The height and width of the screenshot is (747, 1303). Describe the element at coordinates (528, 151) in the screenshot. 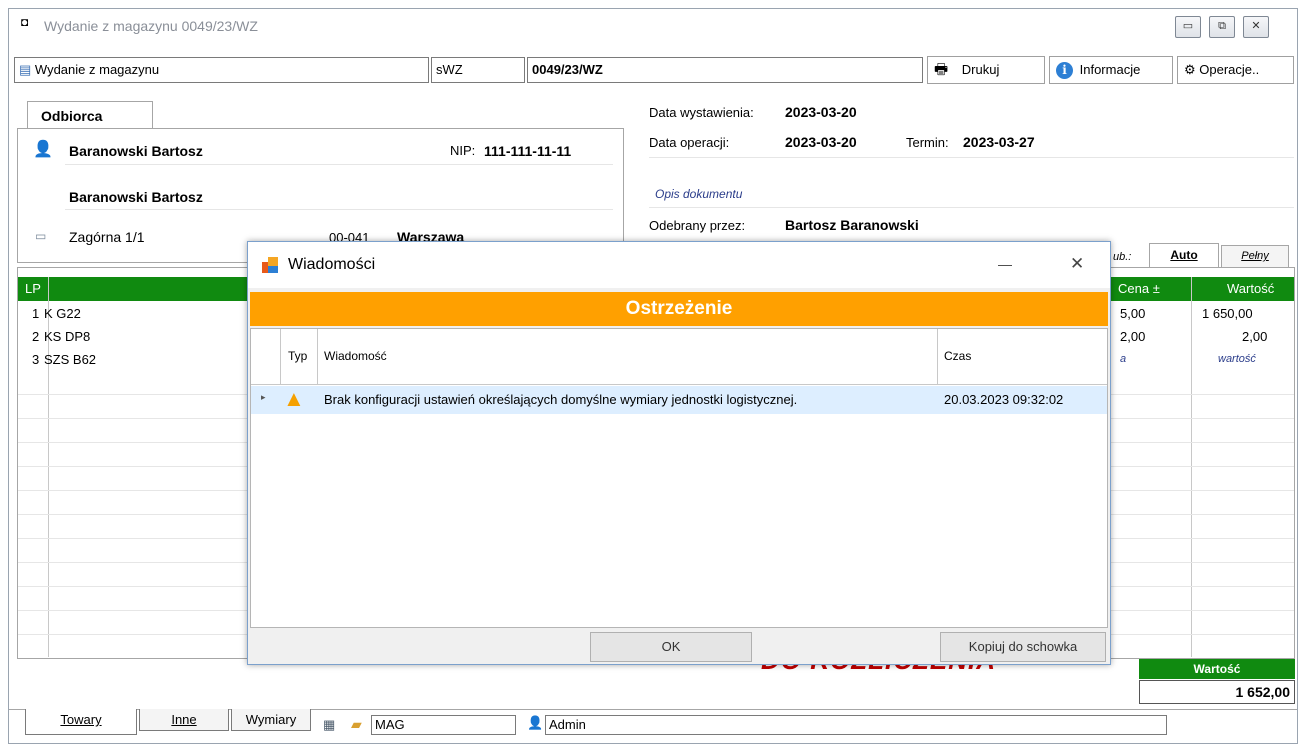

I see `nip-value: 111-111-11-11` at that location.